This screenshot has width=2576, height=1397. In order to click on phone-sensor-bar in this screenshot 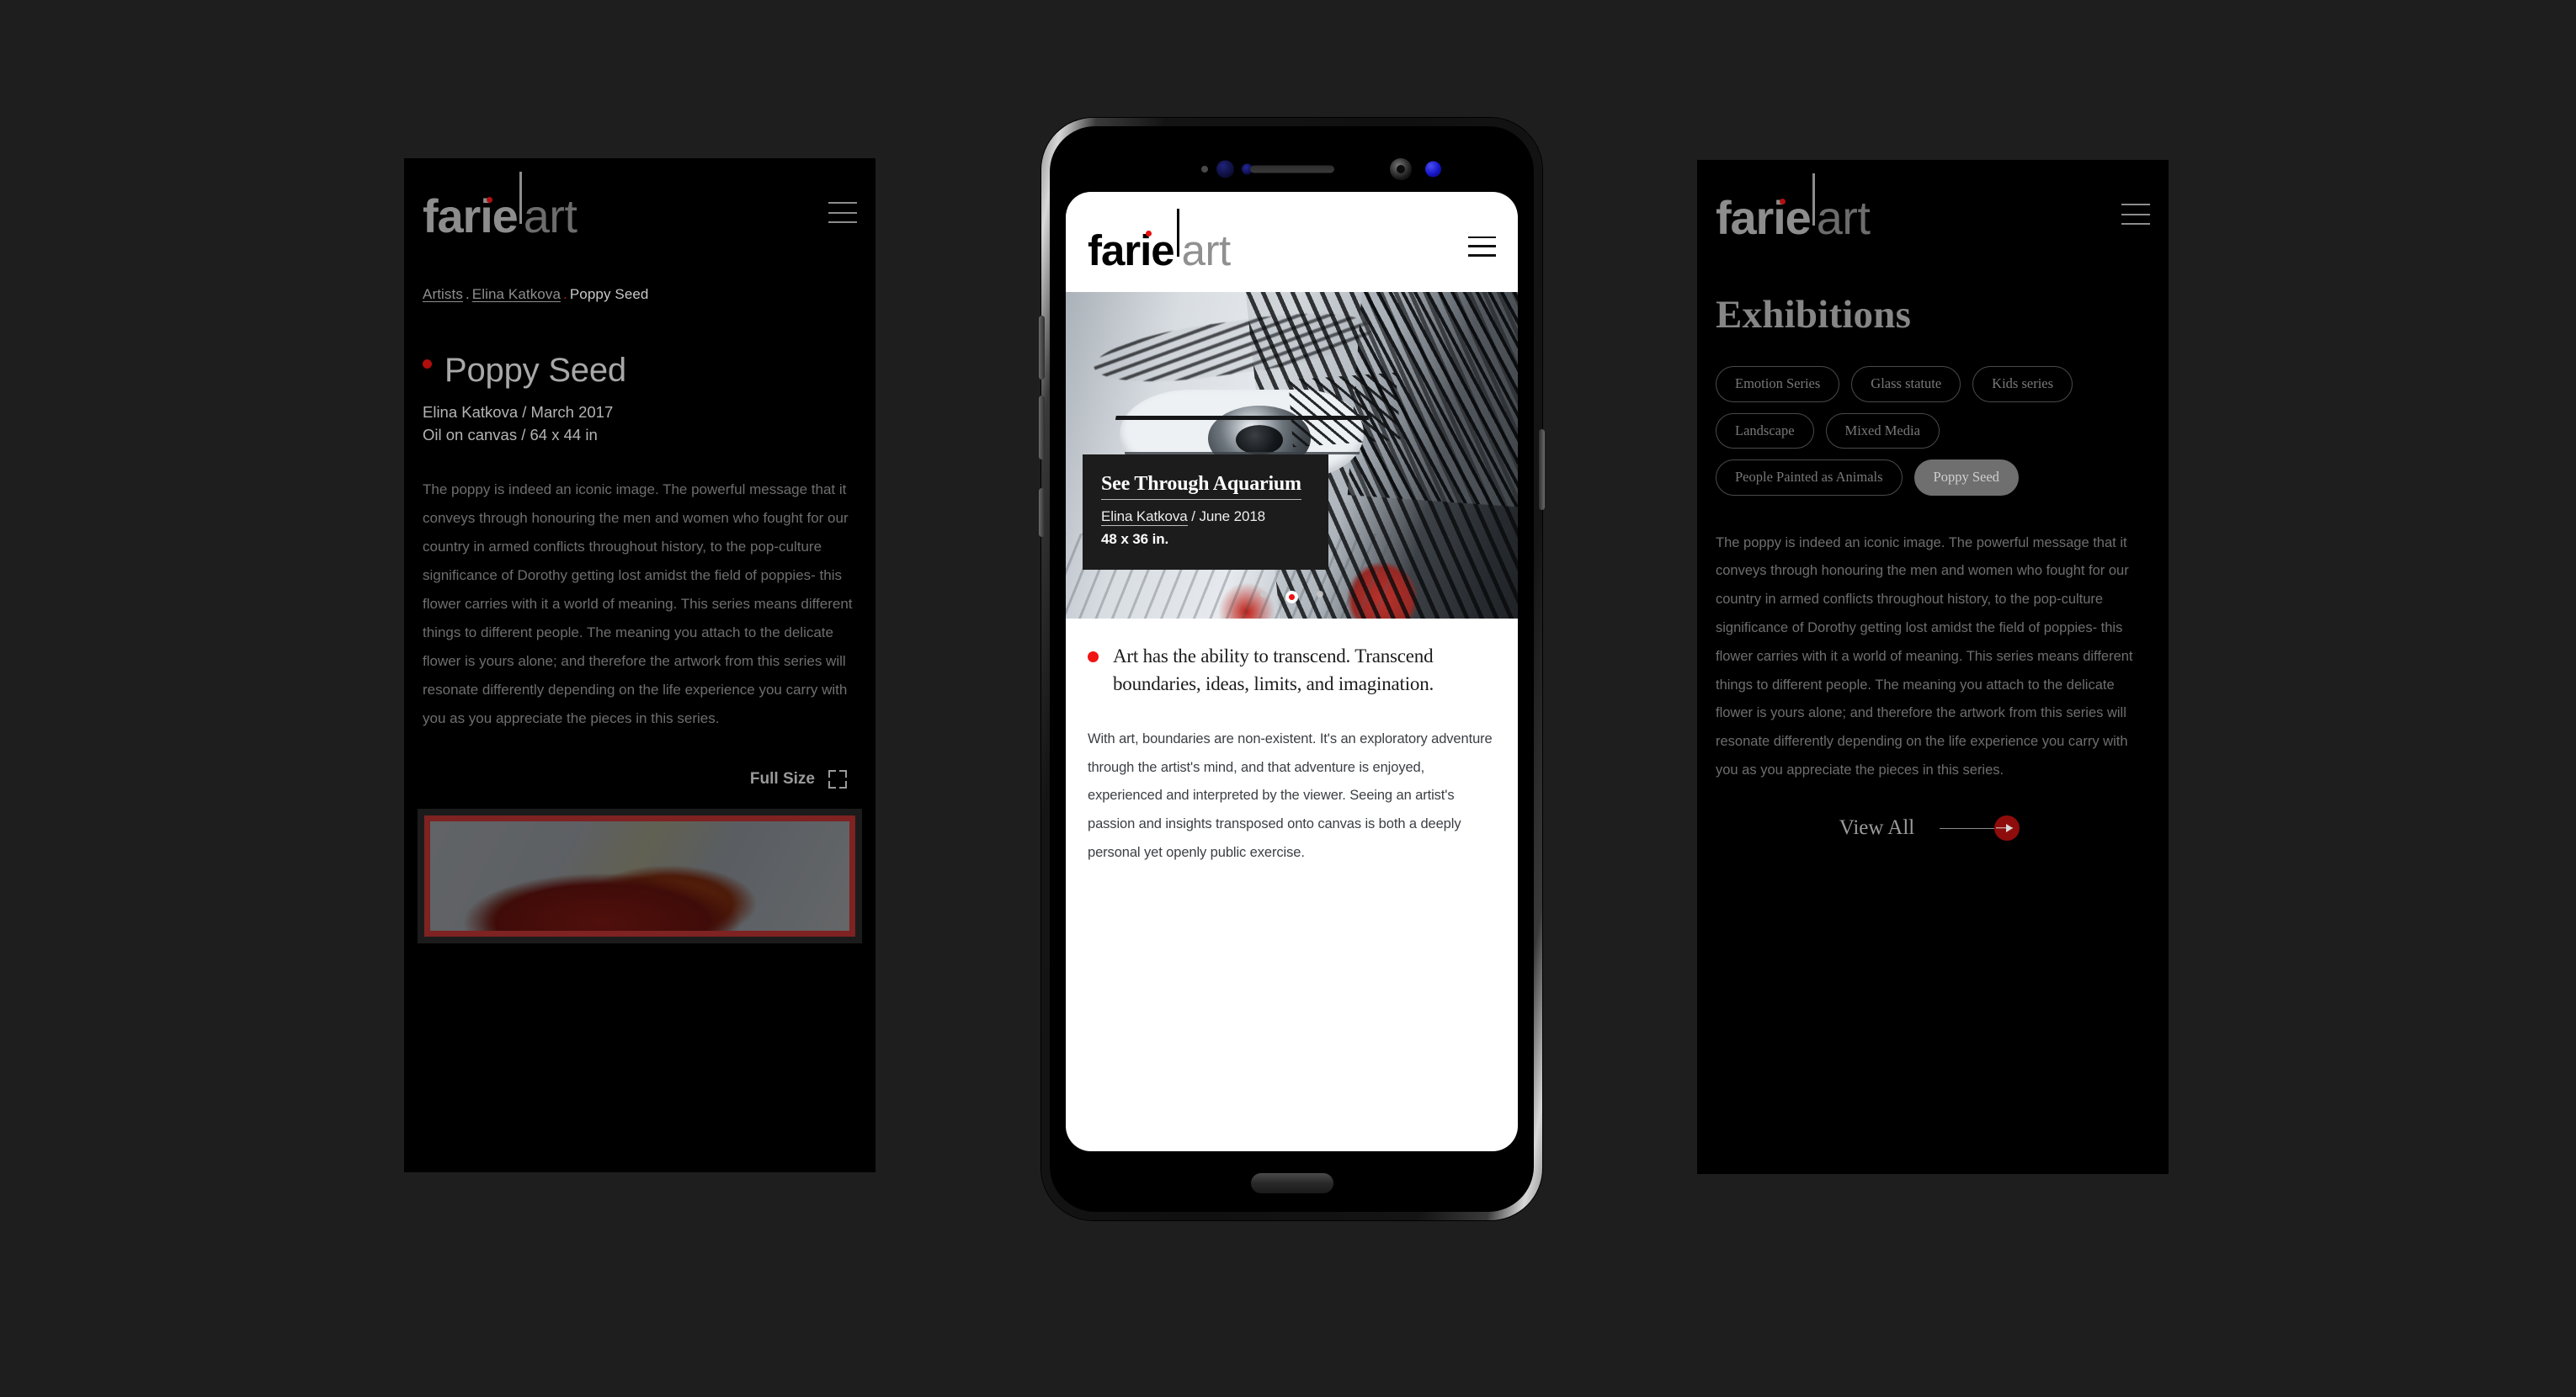, I will do `click(1292, 169)`.